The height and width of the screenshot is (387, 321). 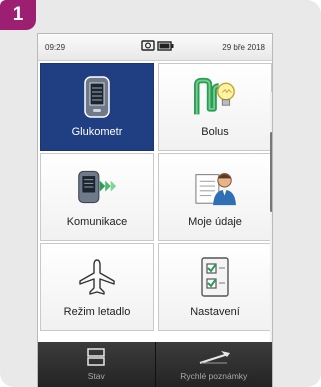 I want to click on quick-notes-button: Rychlé poznámky, so click(x=214, y=364).